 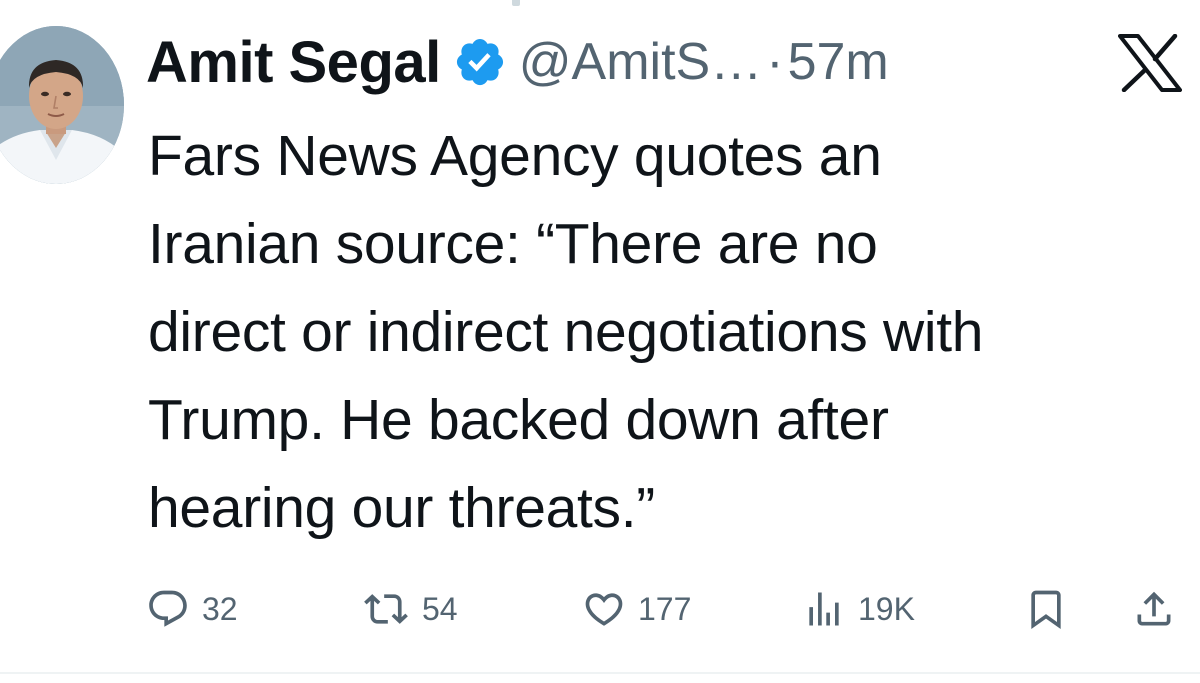 I want to click on avatar-image, so click(x=62, y=105).